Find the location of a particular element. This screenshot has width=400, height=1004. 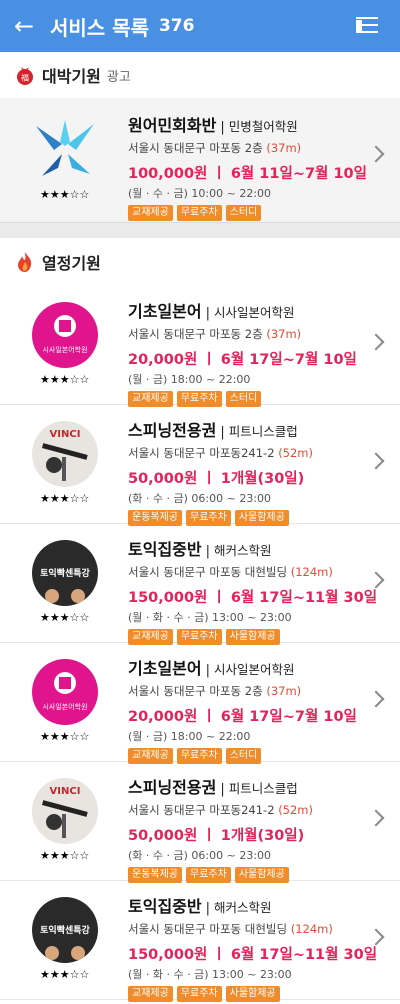

tag: 스터디 is located at coordinates (243, 213).